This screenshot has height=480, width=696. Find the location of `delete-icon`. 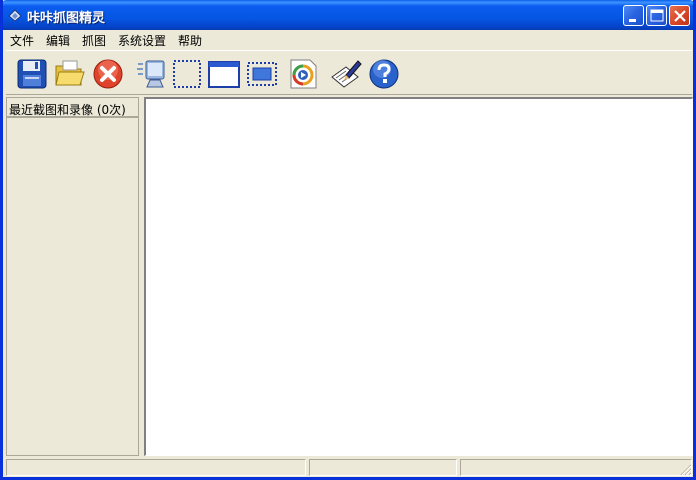

delete-icon is located at coordinates (108, 74).